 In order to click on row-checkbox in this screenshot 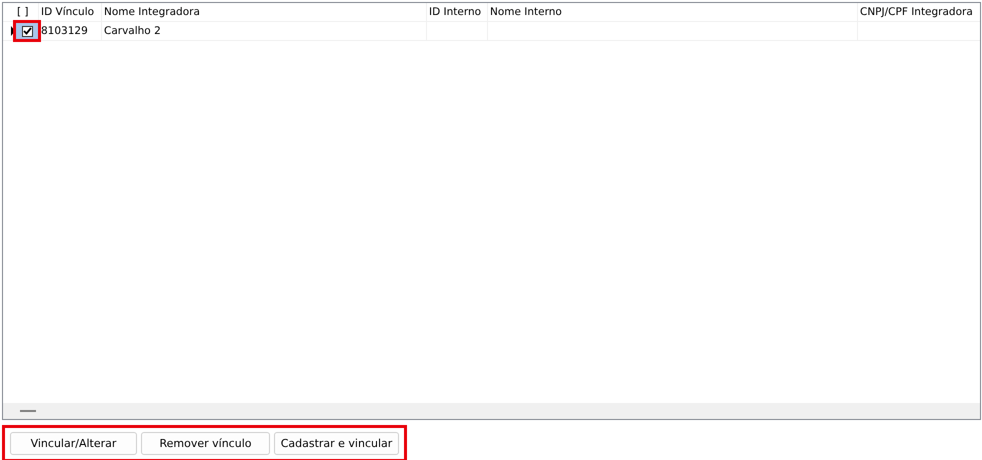, I will do `click(27, 31)`.